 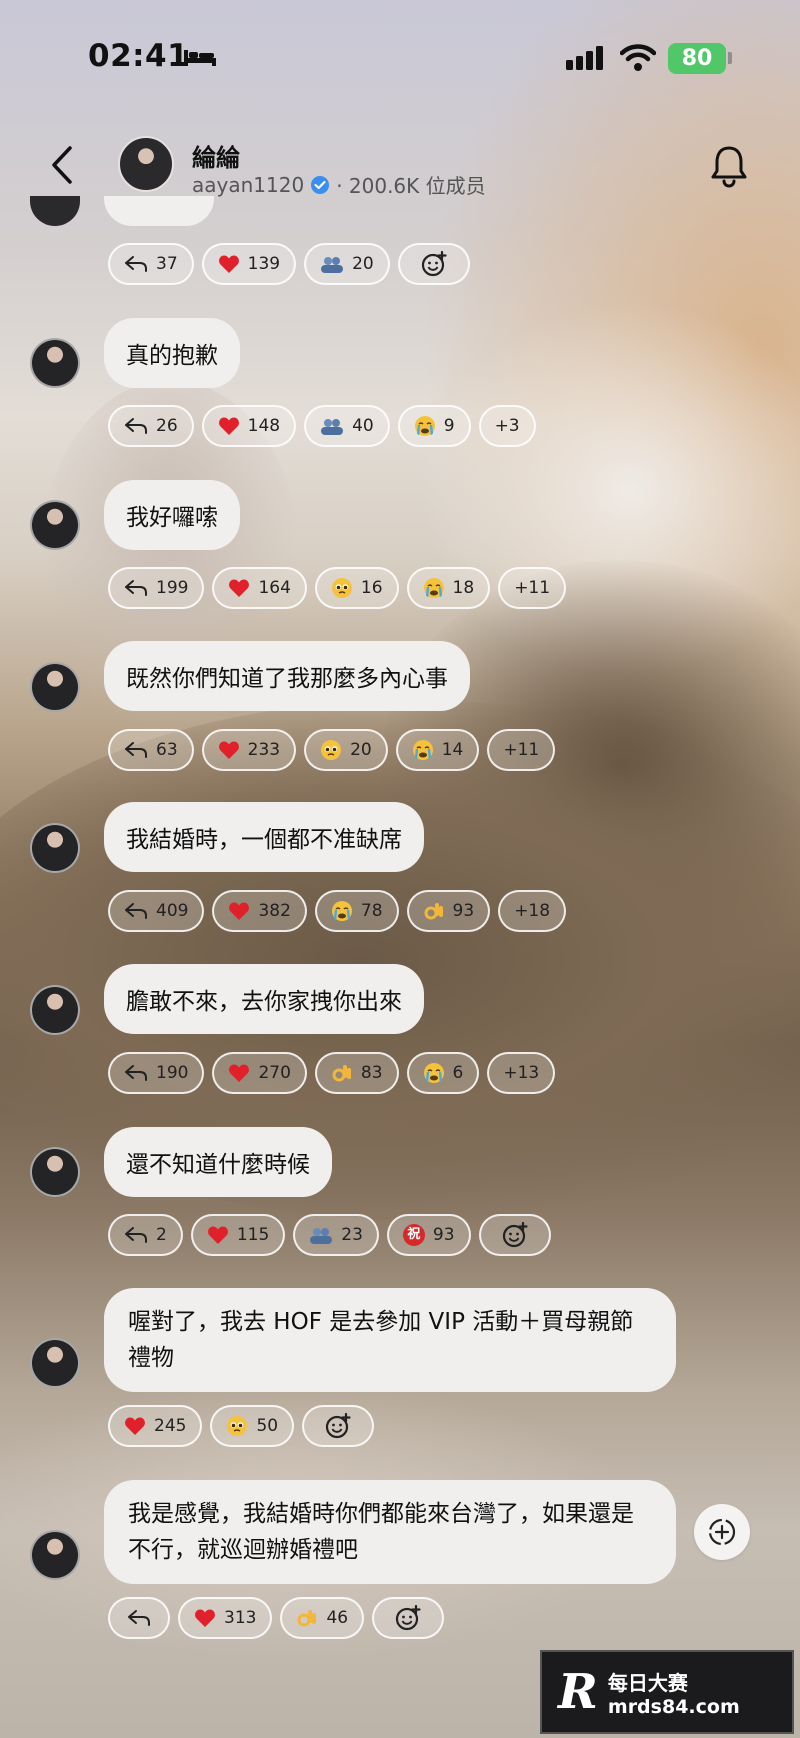 I want to click on channel-avatar, so click(x=146, y=164).